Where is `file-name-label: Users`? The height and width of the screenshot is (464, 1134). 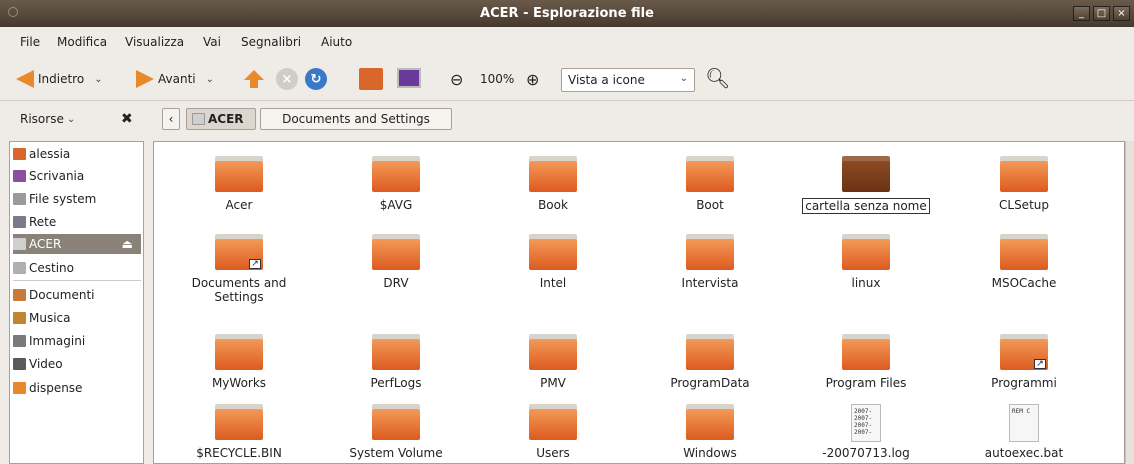 file-name-label: Users is located at coordinates (553, 453).